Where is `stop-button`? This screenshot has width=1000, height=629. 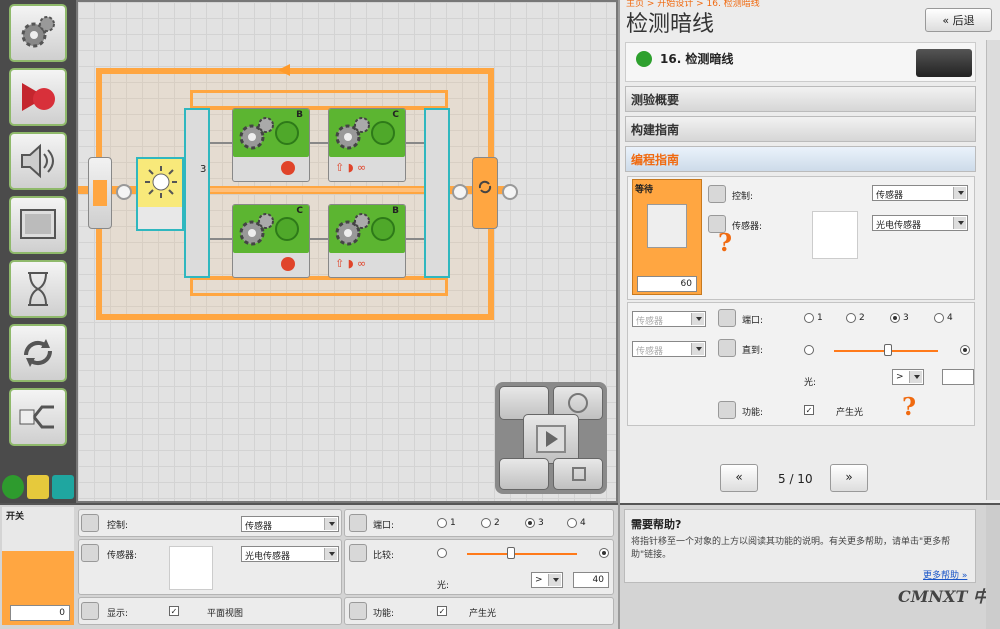 stop-button is located at coordinates (578, 474).